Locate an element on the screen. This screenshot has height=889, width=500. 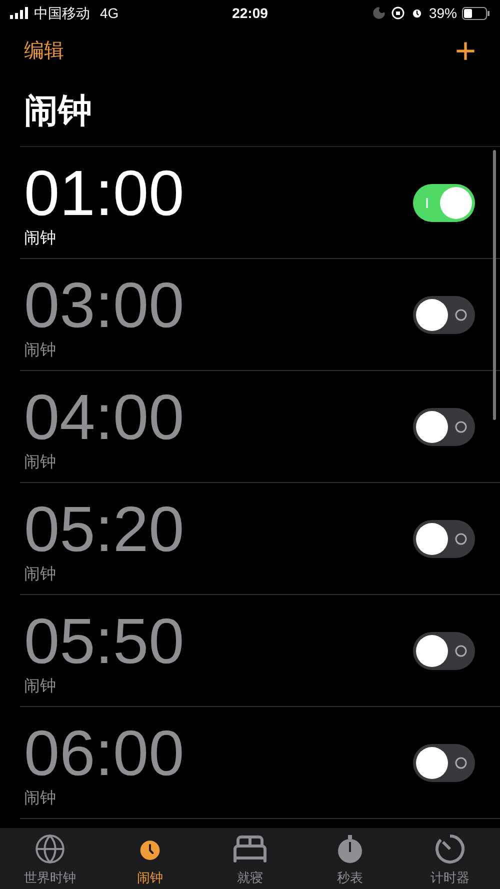
tab: 秒表 is located at coordinates (350, 859).